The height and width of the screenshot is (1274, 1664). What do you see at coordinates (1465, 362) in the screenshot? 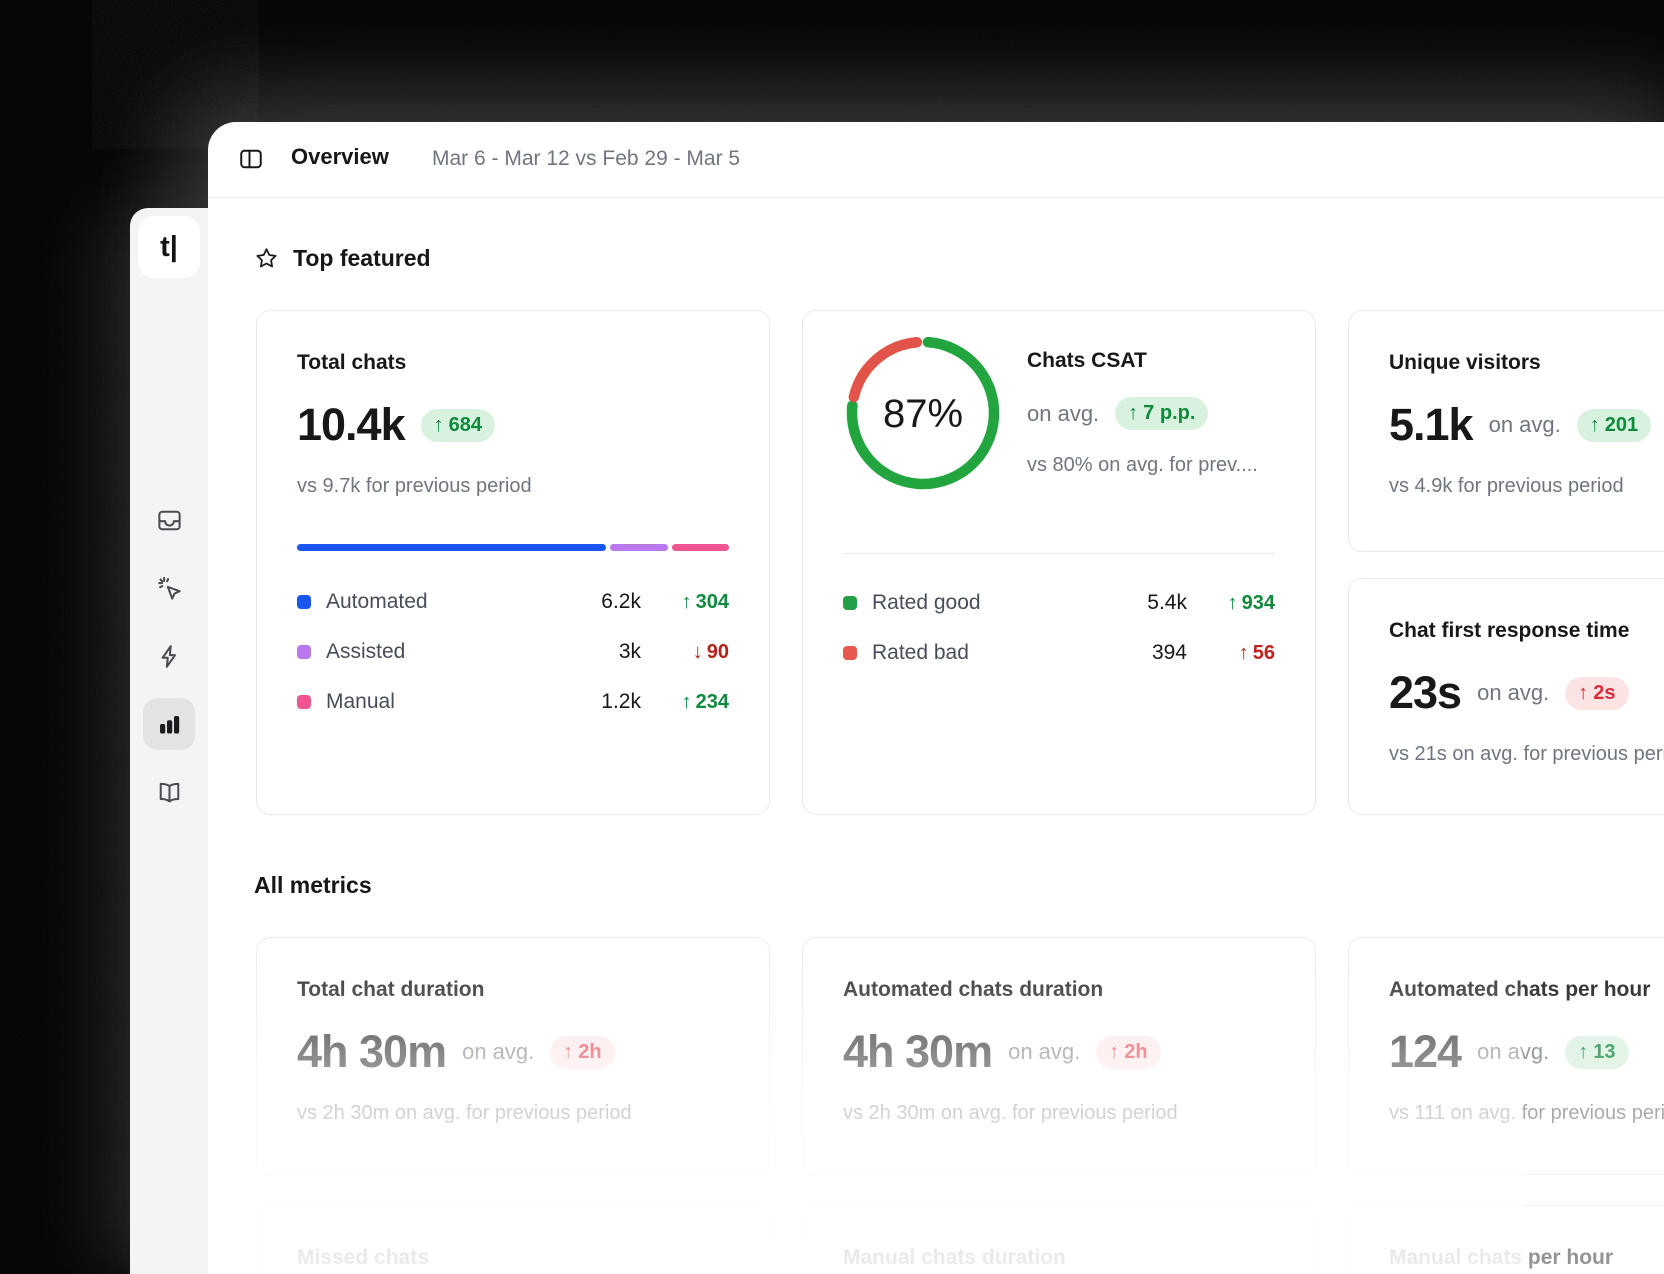
I see `card-title: Unique visitors` at bounding box center [1465, 362].